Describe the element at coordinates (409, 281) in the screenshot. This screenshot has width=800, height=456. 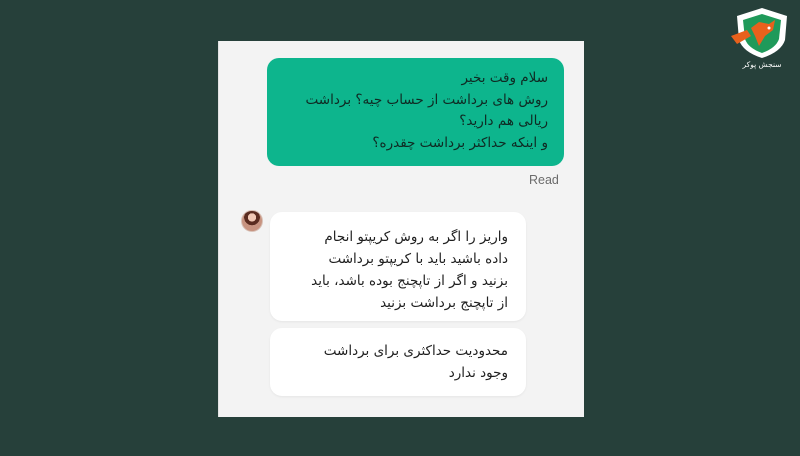
I see `message-line: بزنید و اگر از تاپچنج بوده باشد، باید` at that location.